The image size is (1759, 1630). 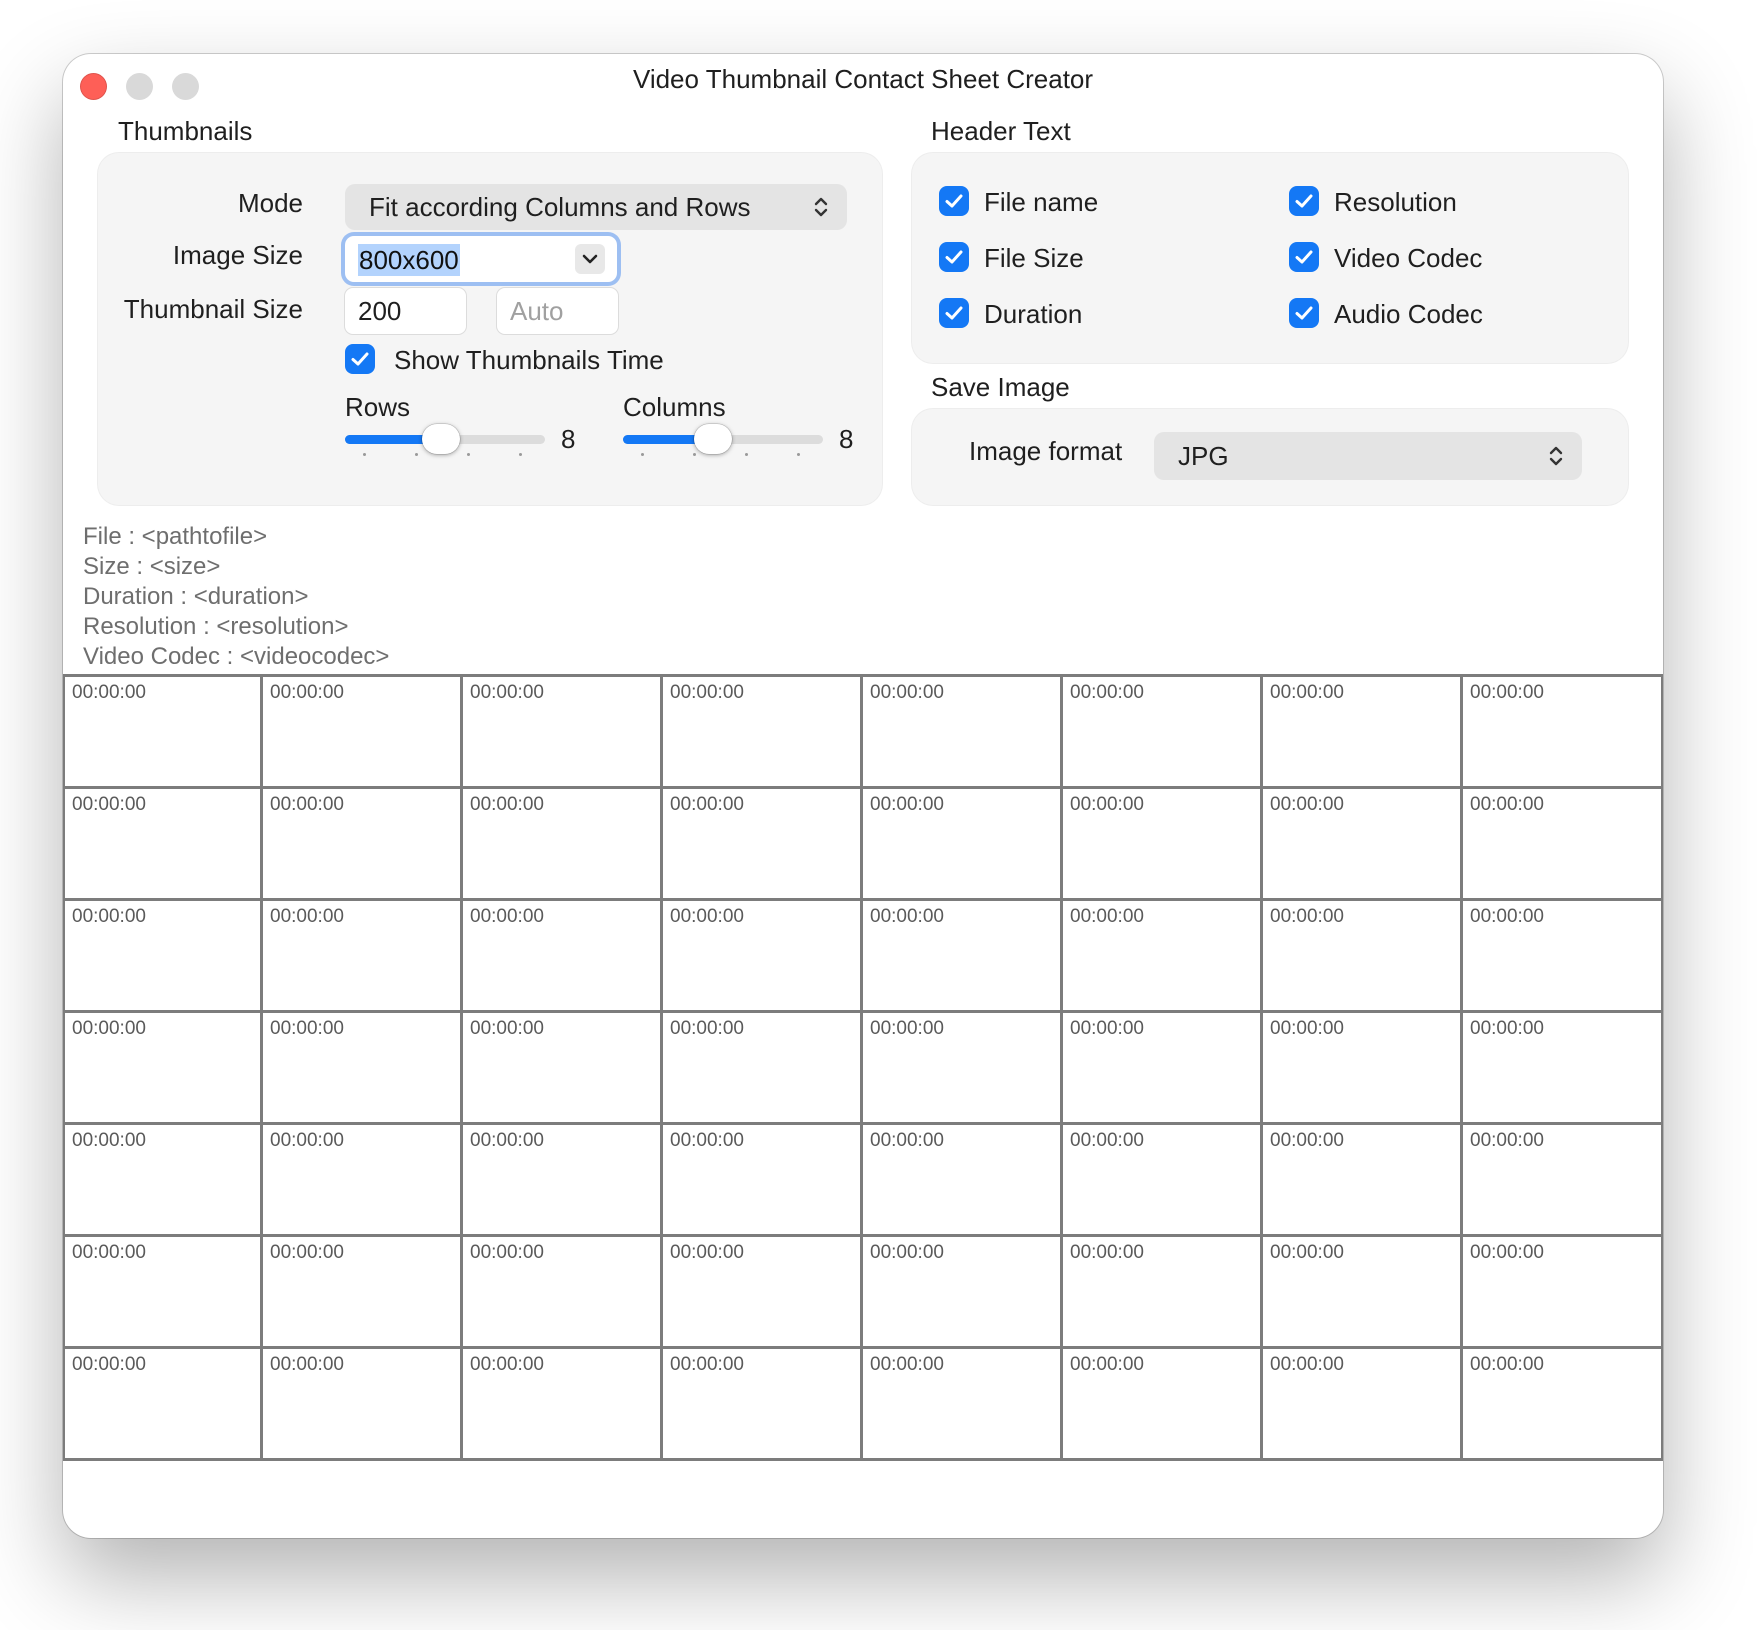 What do you see at coordinates (152, 566) in the screenshot?
I see `header-preview-line: Size : <size>` at bounding box center [152, 566].